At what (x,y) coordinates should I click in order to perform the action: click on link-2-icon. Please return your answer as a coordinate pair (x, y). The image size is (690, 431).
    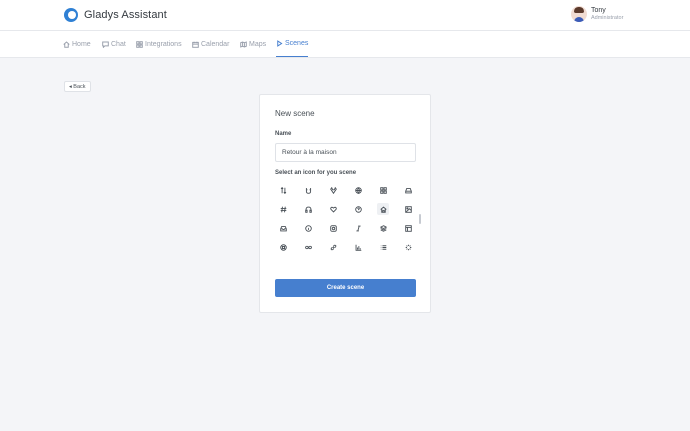
    Looking at the image, I should click on (308, 247).